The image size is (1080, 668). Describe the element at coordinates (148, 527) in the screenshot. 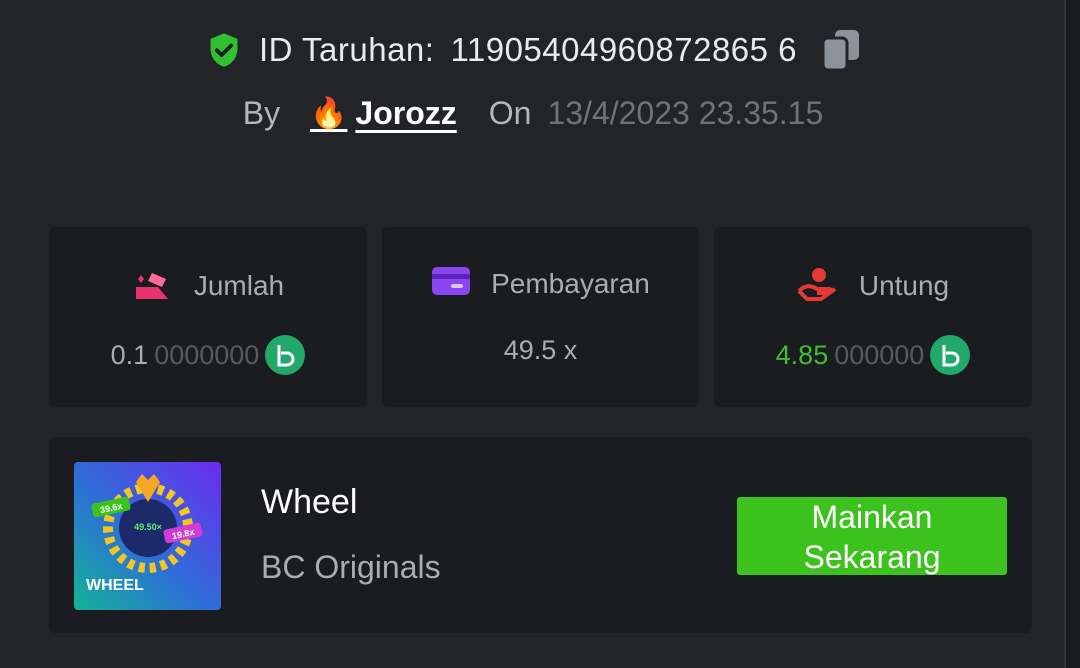

I see `thumb-center-multiplier: 49.50×` at that location.